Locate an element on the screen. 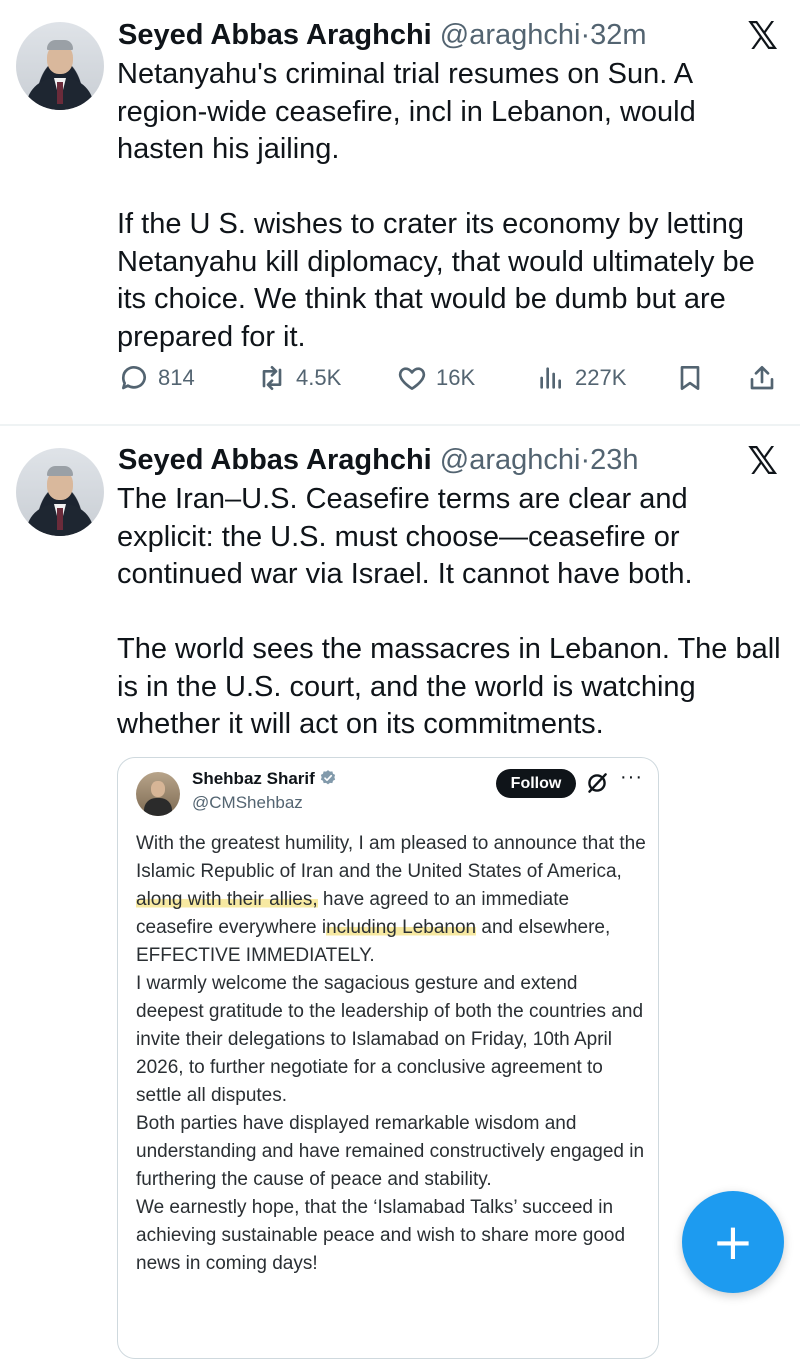 This screenshot has width=800, height=1359. verified-badge-icon is located at coordinates (327, 777).